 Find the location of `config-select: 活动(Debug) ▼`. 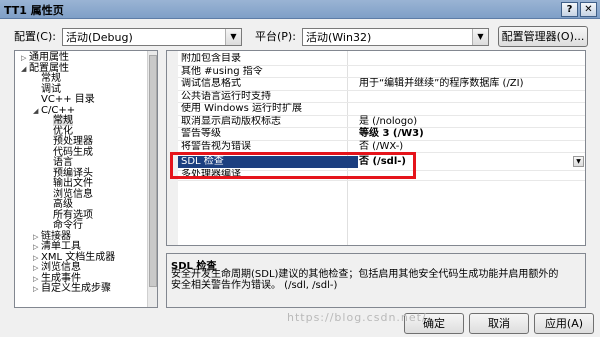

config-select: 活动(Debug) ▼ is located at coordinates (152, 37).